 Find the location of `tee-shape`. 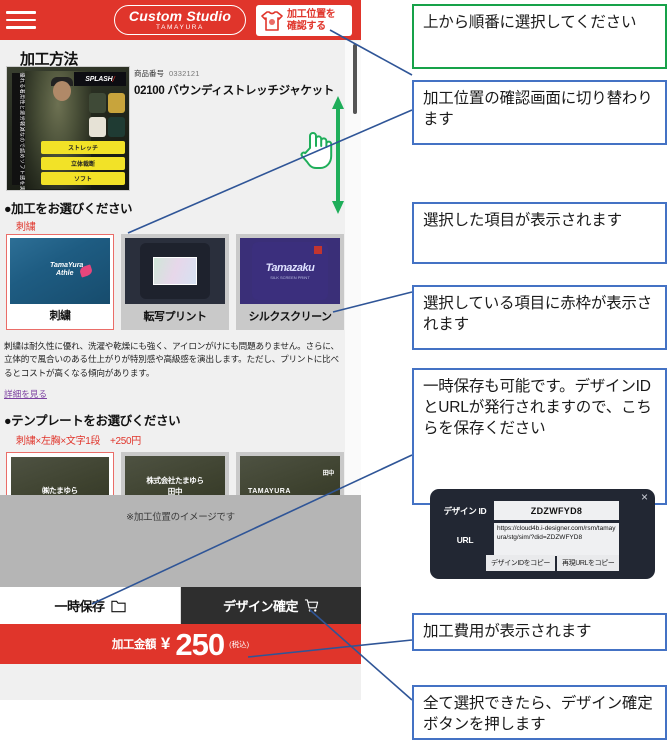

tee-shape is located at coordinates (175, 271).